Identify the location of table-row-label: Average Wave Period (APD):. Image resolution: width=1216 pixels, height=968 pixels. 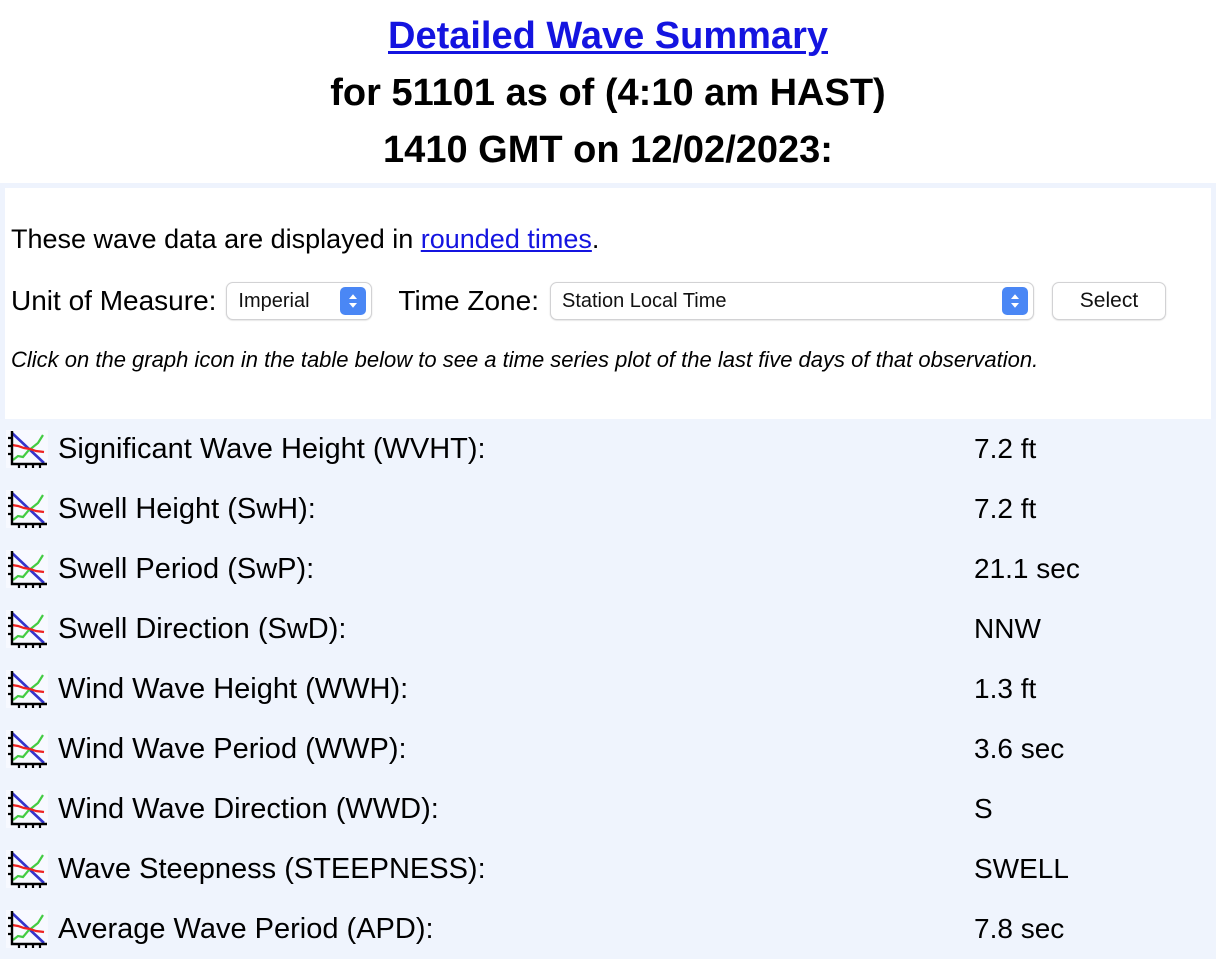
(246, 929).